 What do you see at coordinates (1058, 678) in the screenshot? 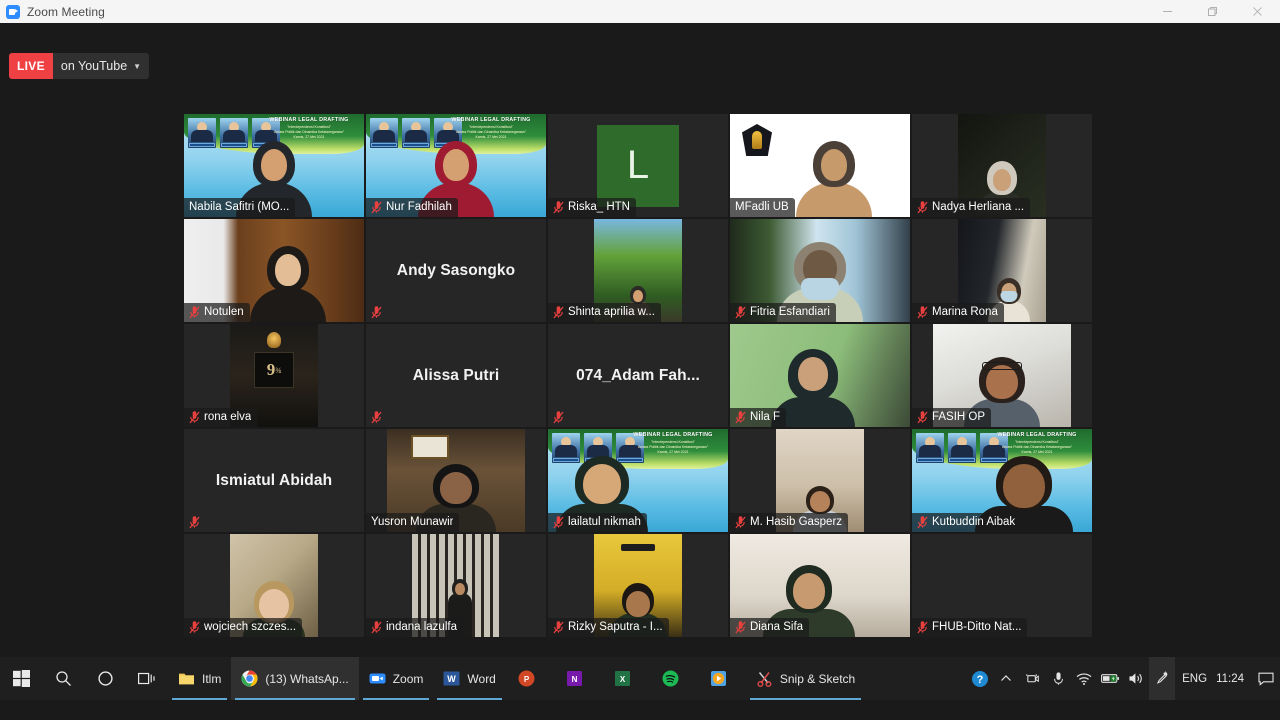
I see `microphone-icon` at bounding box center [1058, 678].